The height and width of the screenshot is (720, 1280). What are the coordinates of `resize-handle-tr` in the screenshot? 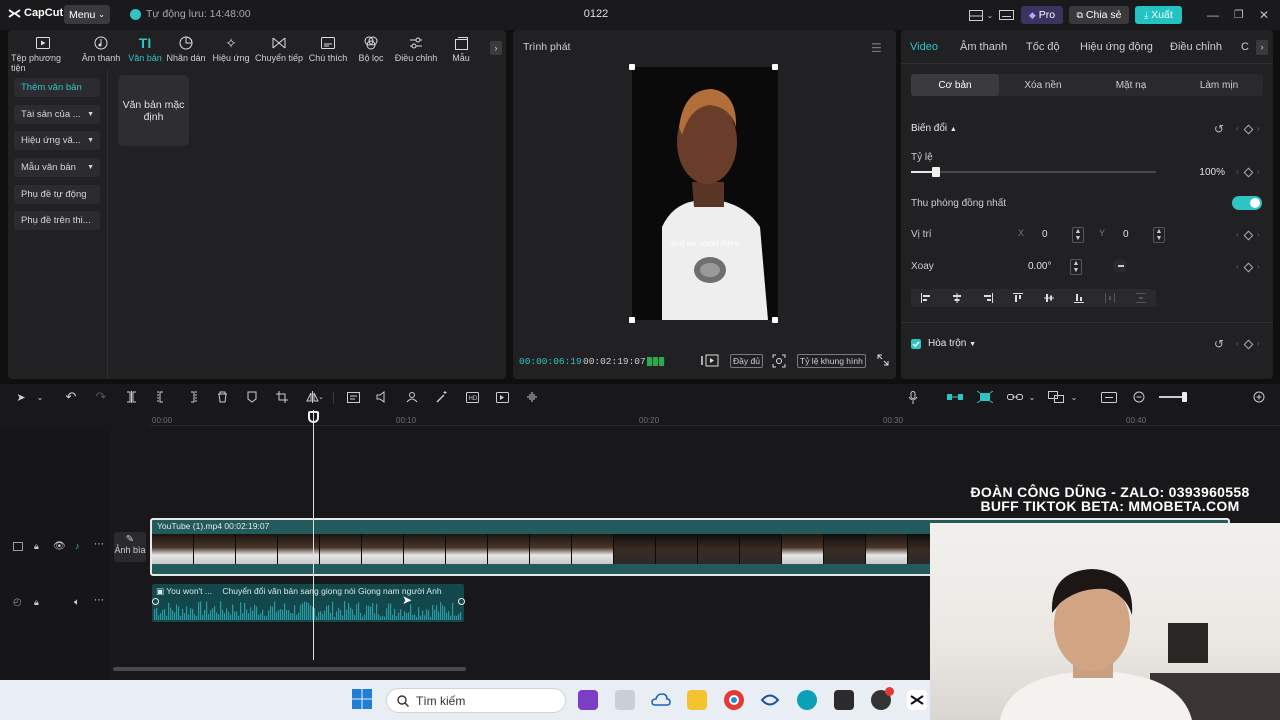 It's located at (775, 67).